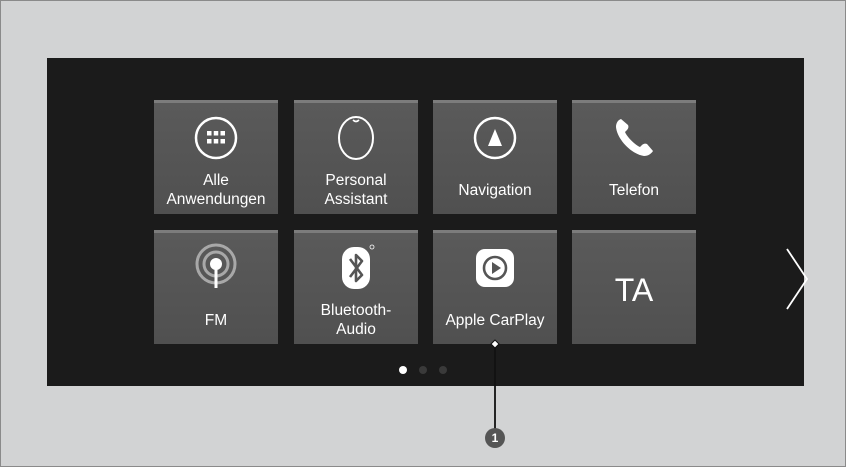 The image size is (846, 467). Describe the element at coordinates (216, 190) in the screenshot. I see `tile-label: Alle Anwendungen` at that location.